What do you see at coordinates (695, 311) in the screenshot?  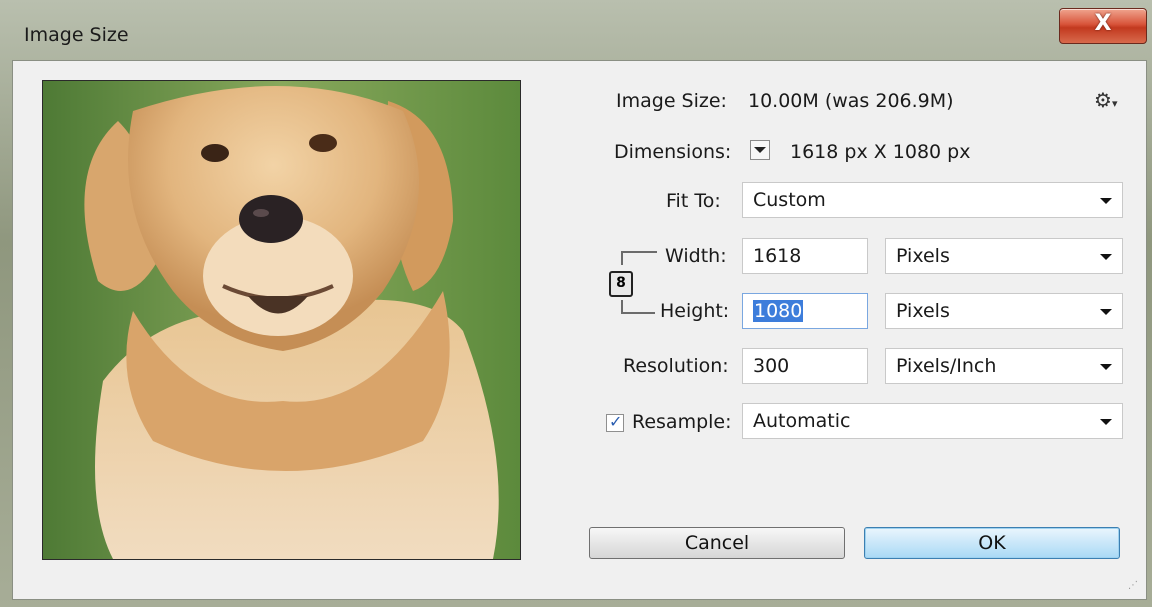 I see `height-label: Height:` at bounding box center [695, 311].